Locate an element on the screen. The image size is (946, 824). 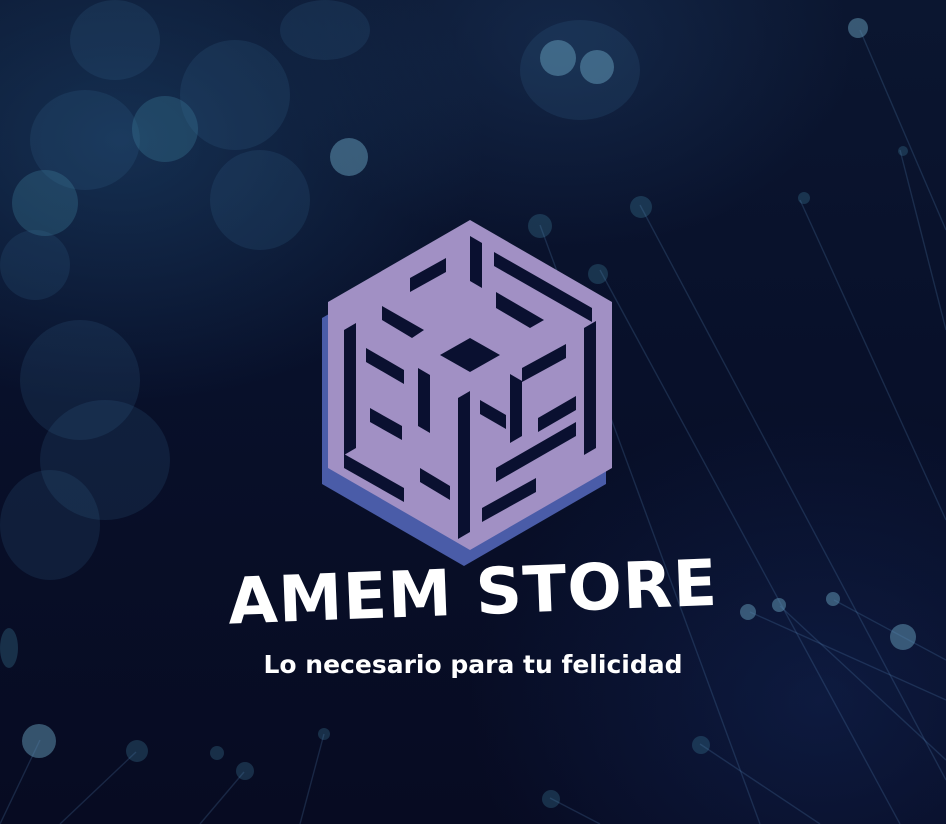
brand-tagline: Lo necesario para tu felicidad is located at coordinates (473, 664).